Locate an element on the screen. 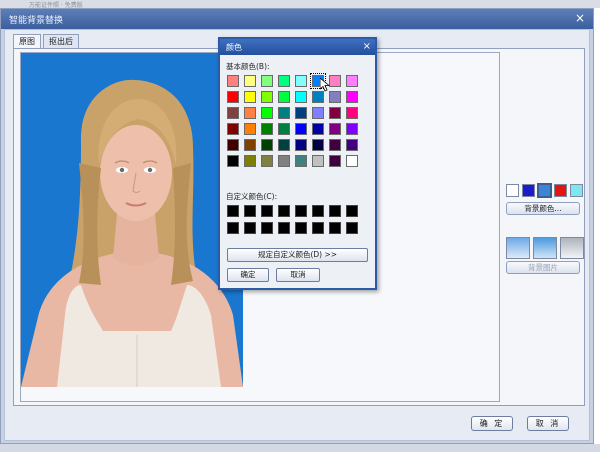  status-bar is located at coordinates (300, 448).